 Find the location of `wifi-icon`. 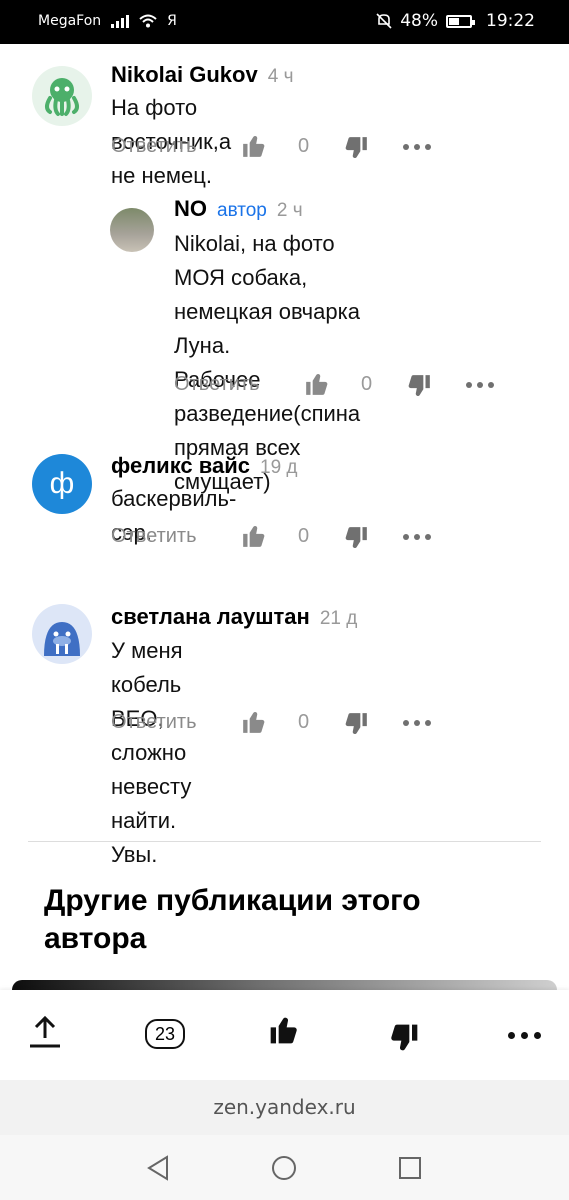

wifi-icon is located at coordinates (148, 21).